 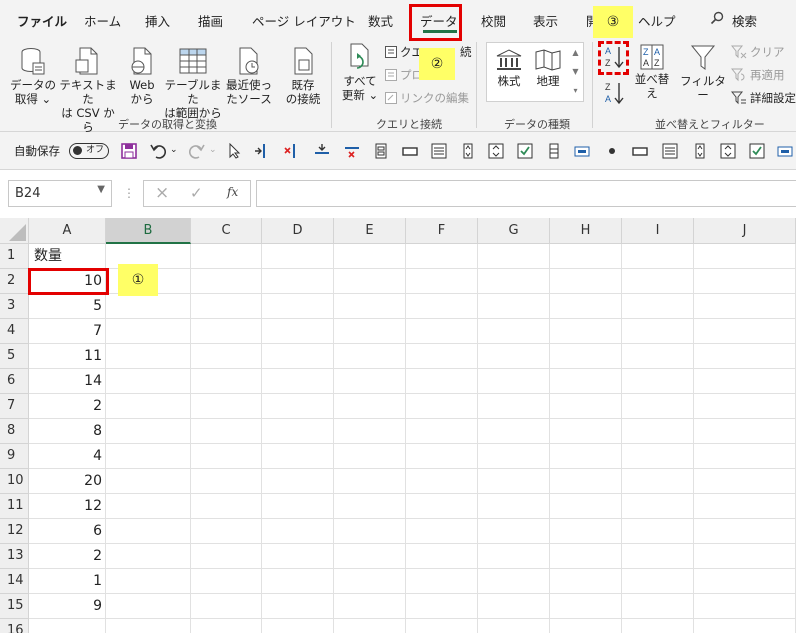 What do you see at coordinates (14, 256) in the screenshot?
I see `row-header: 1` at bounding box center [14, 256].